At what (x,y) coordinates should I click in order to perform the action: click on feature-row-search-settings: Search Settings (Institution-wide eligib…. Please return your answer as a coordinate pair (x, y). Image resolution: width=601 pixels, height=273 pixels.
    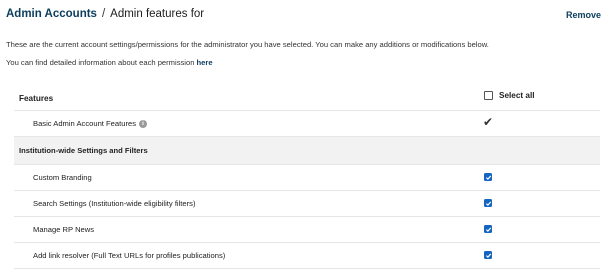
    Looking at the image, I should click on (307, 204).